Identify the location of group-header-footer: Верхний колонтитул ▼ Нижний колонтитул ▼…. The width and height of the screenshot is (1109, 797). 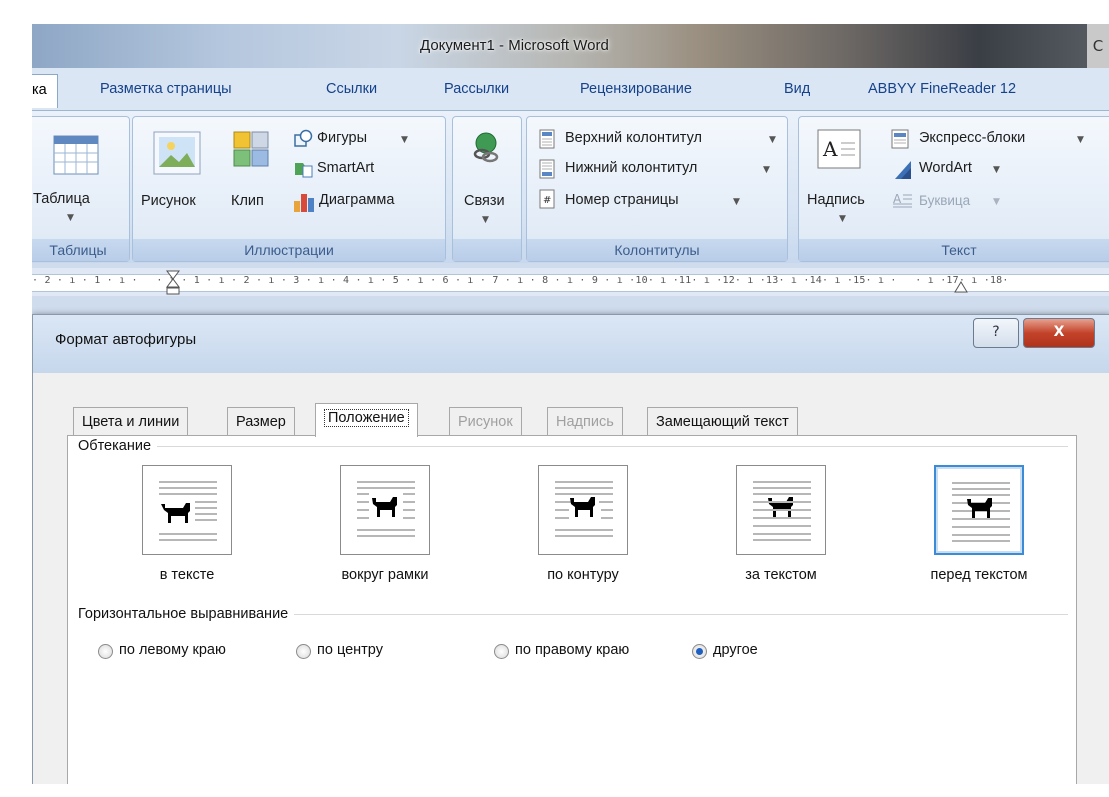
(657, 189).